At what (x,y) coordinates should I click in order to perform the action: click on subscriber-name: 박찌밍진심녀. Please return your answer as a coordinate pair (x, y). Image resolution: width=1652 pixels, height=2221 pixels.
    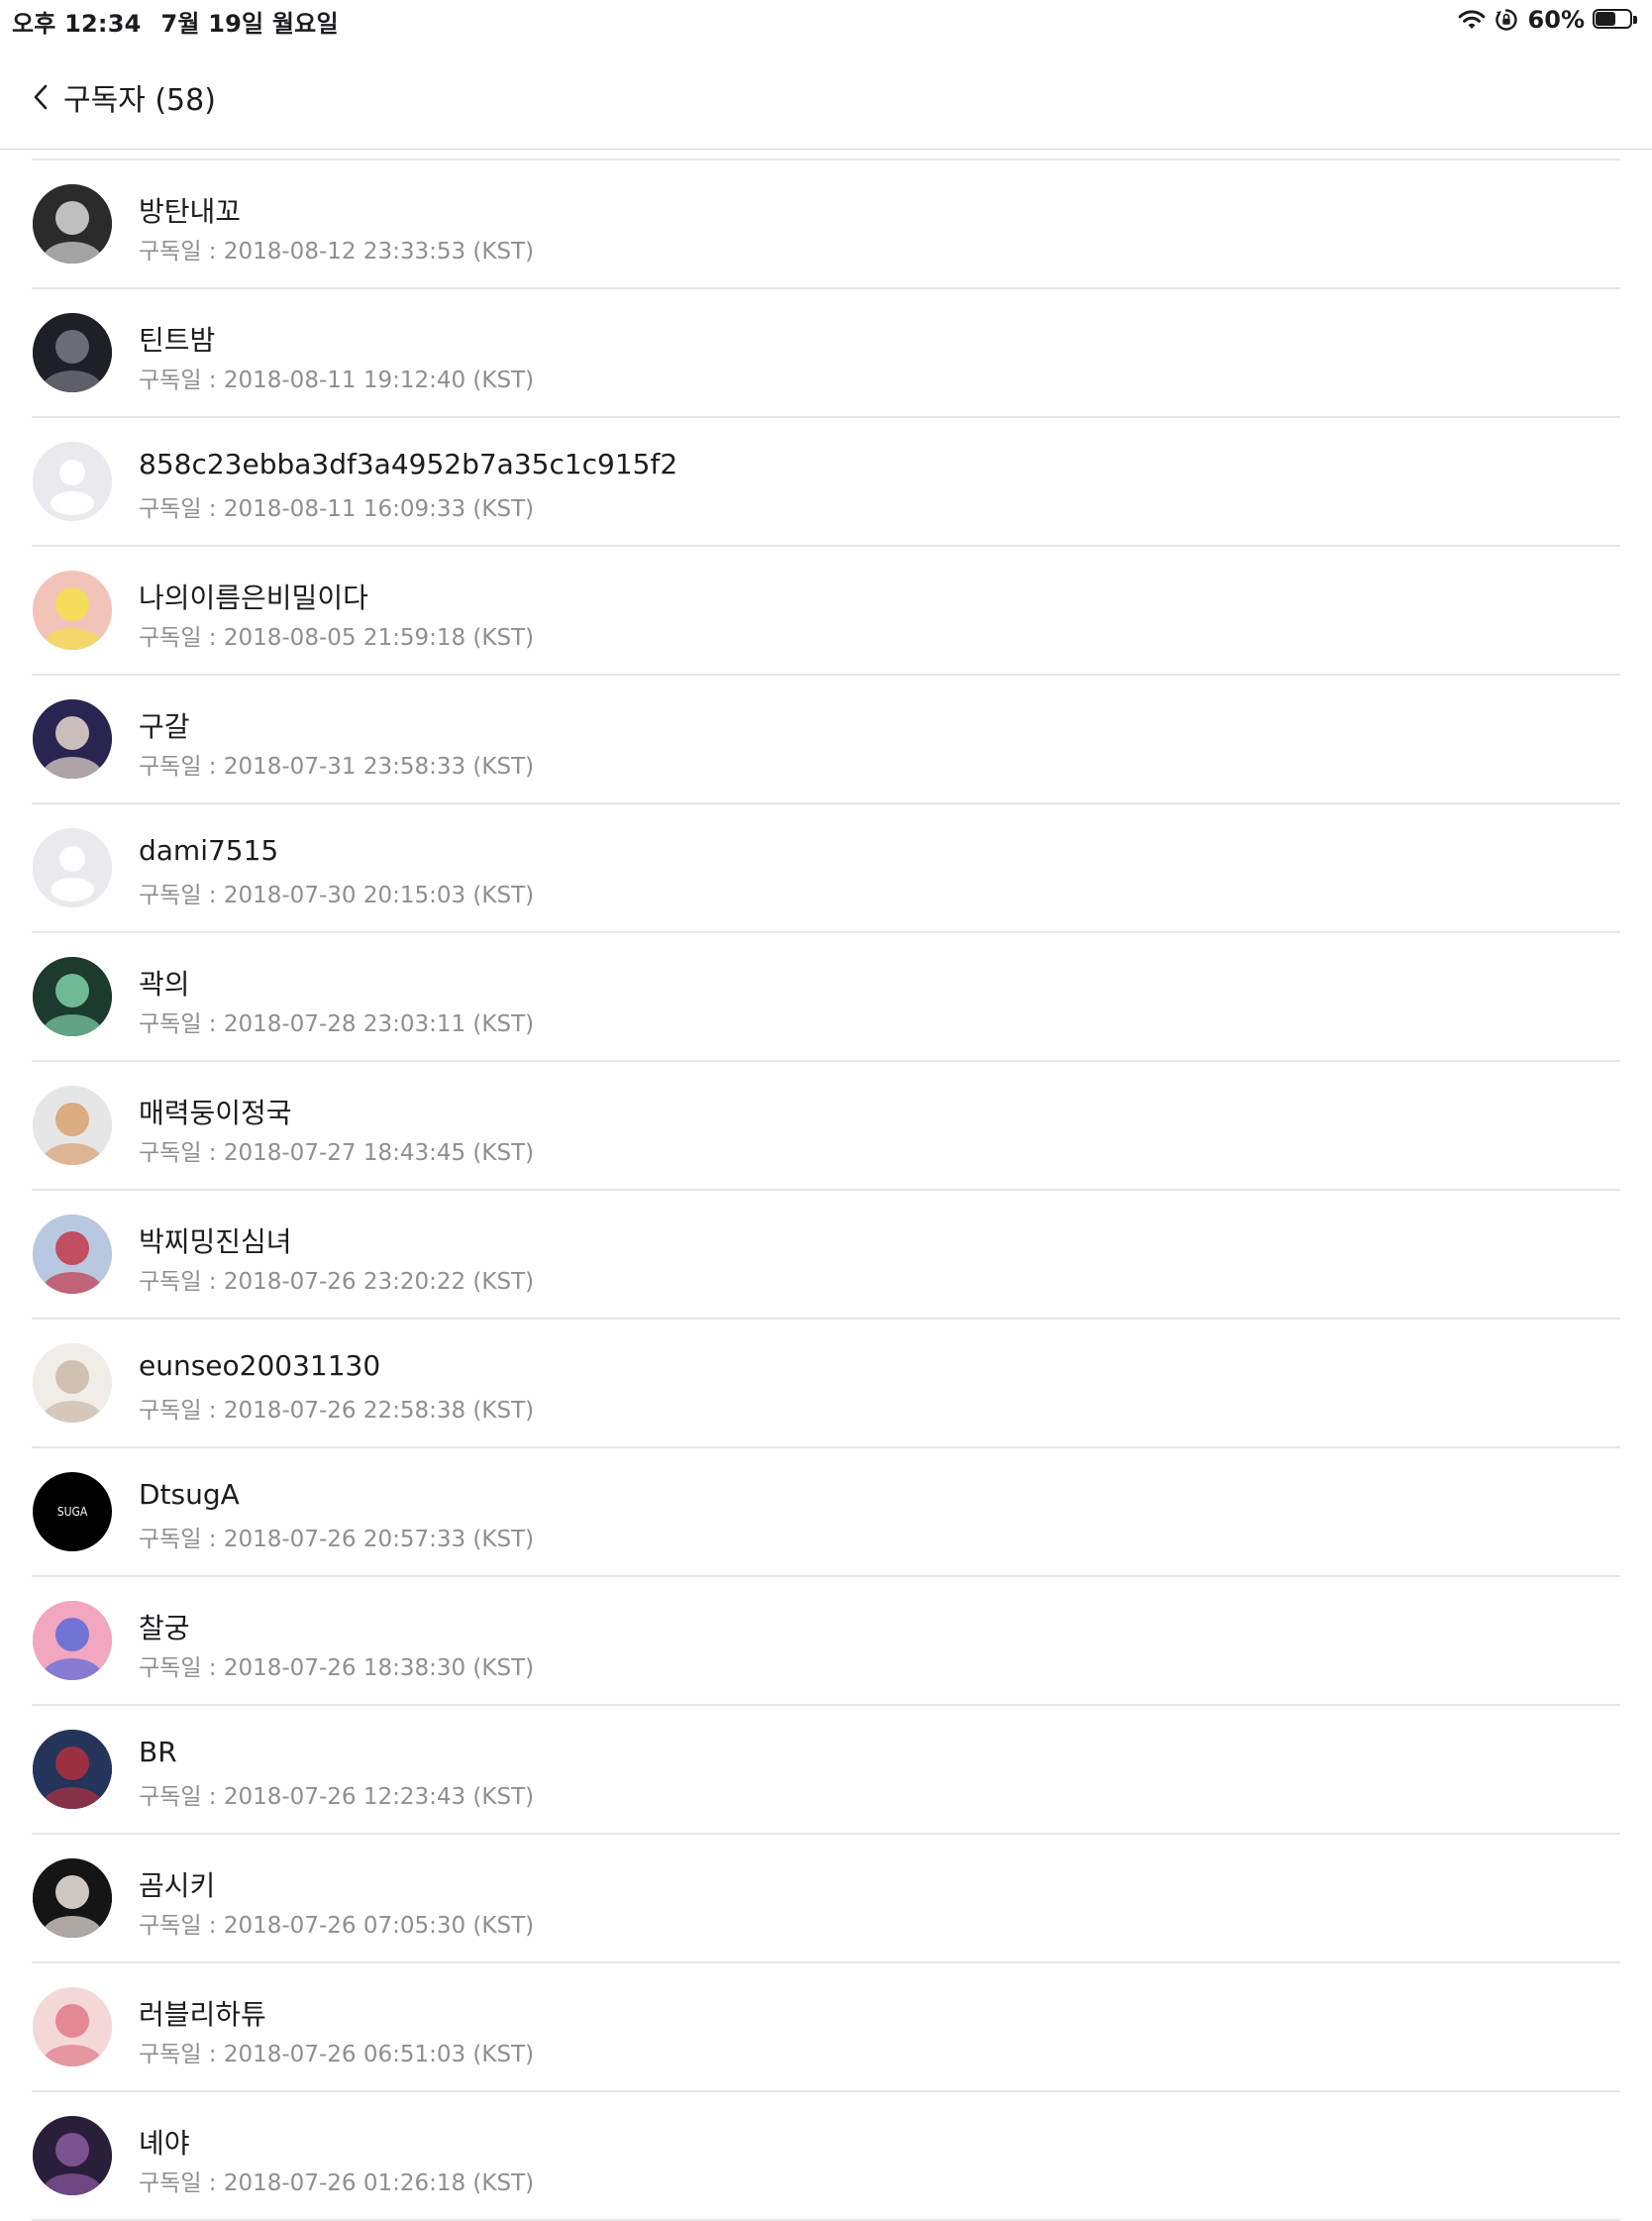
    Looking at the image, I should click on (215, 1241).